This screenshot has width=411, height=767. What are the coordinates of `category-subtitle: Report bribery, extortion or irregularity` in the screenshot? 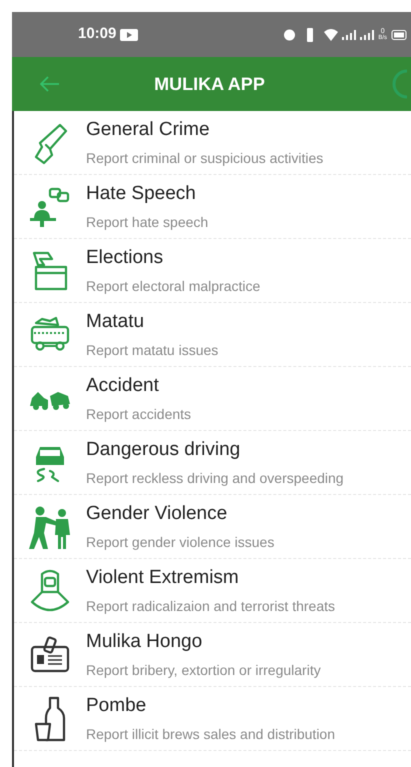 It's located at (203, 671).